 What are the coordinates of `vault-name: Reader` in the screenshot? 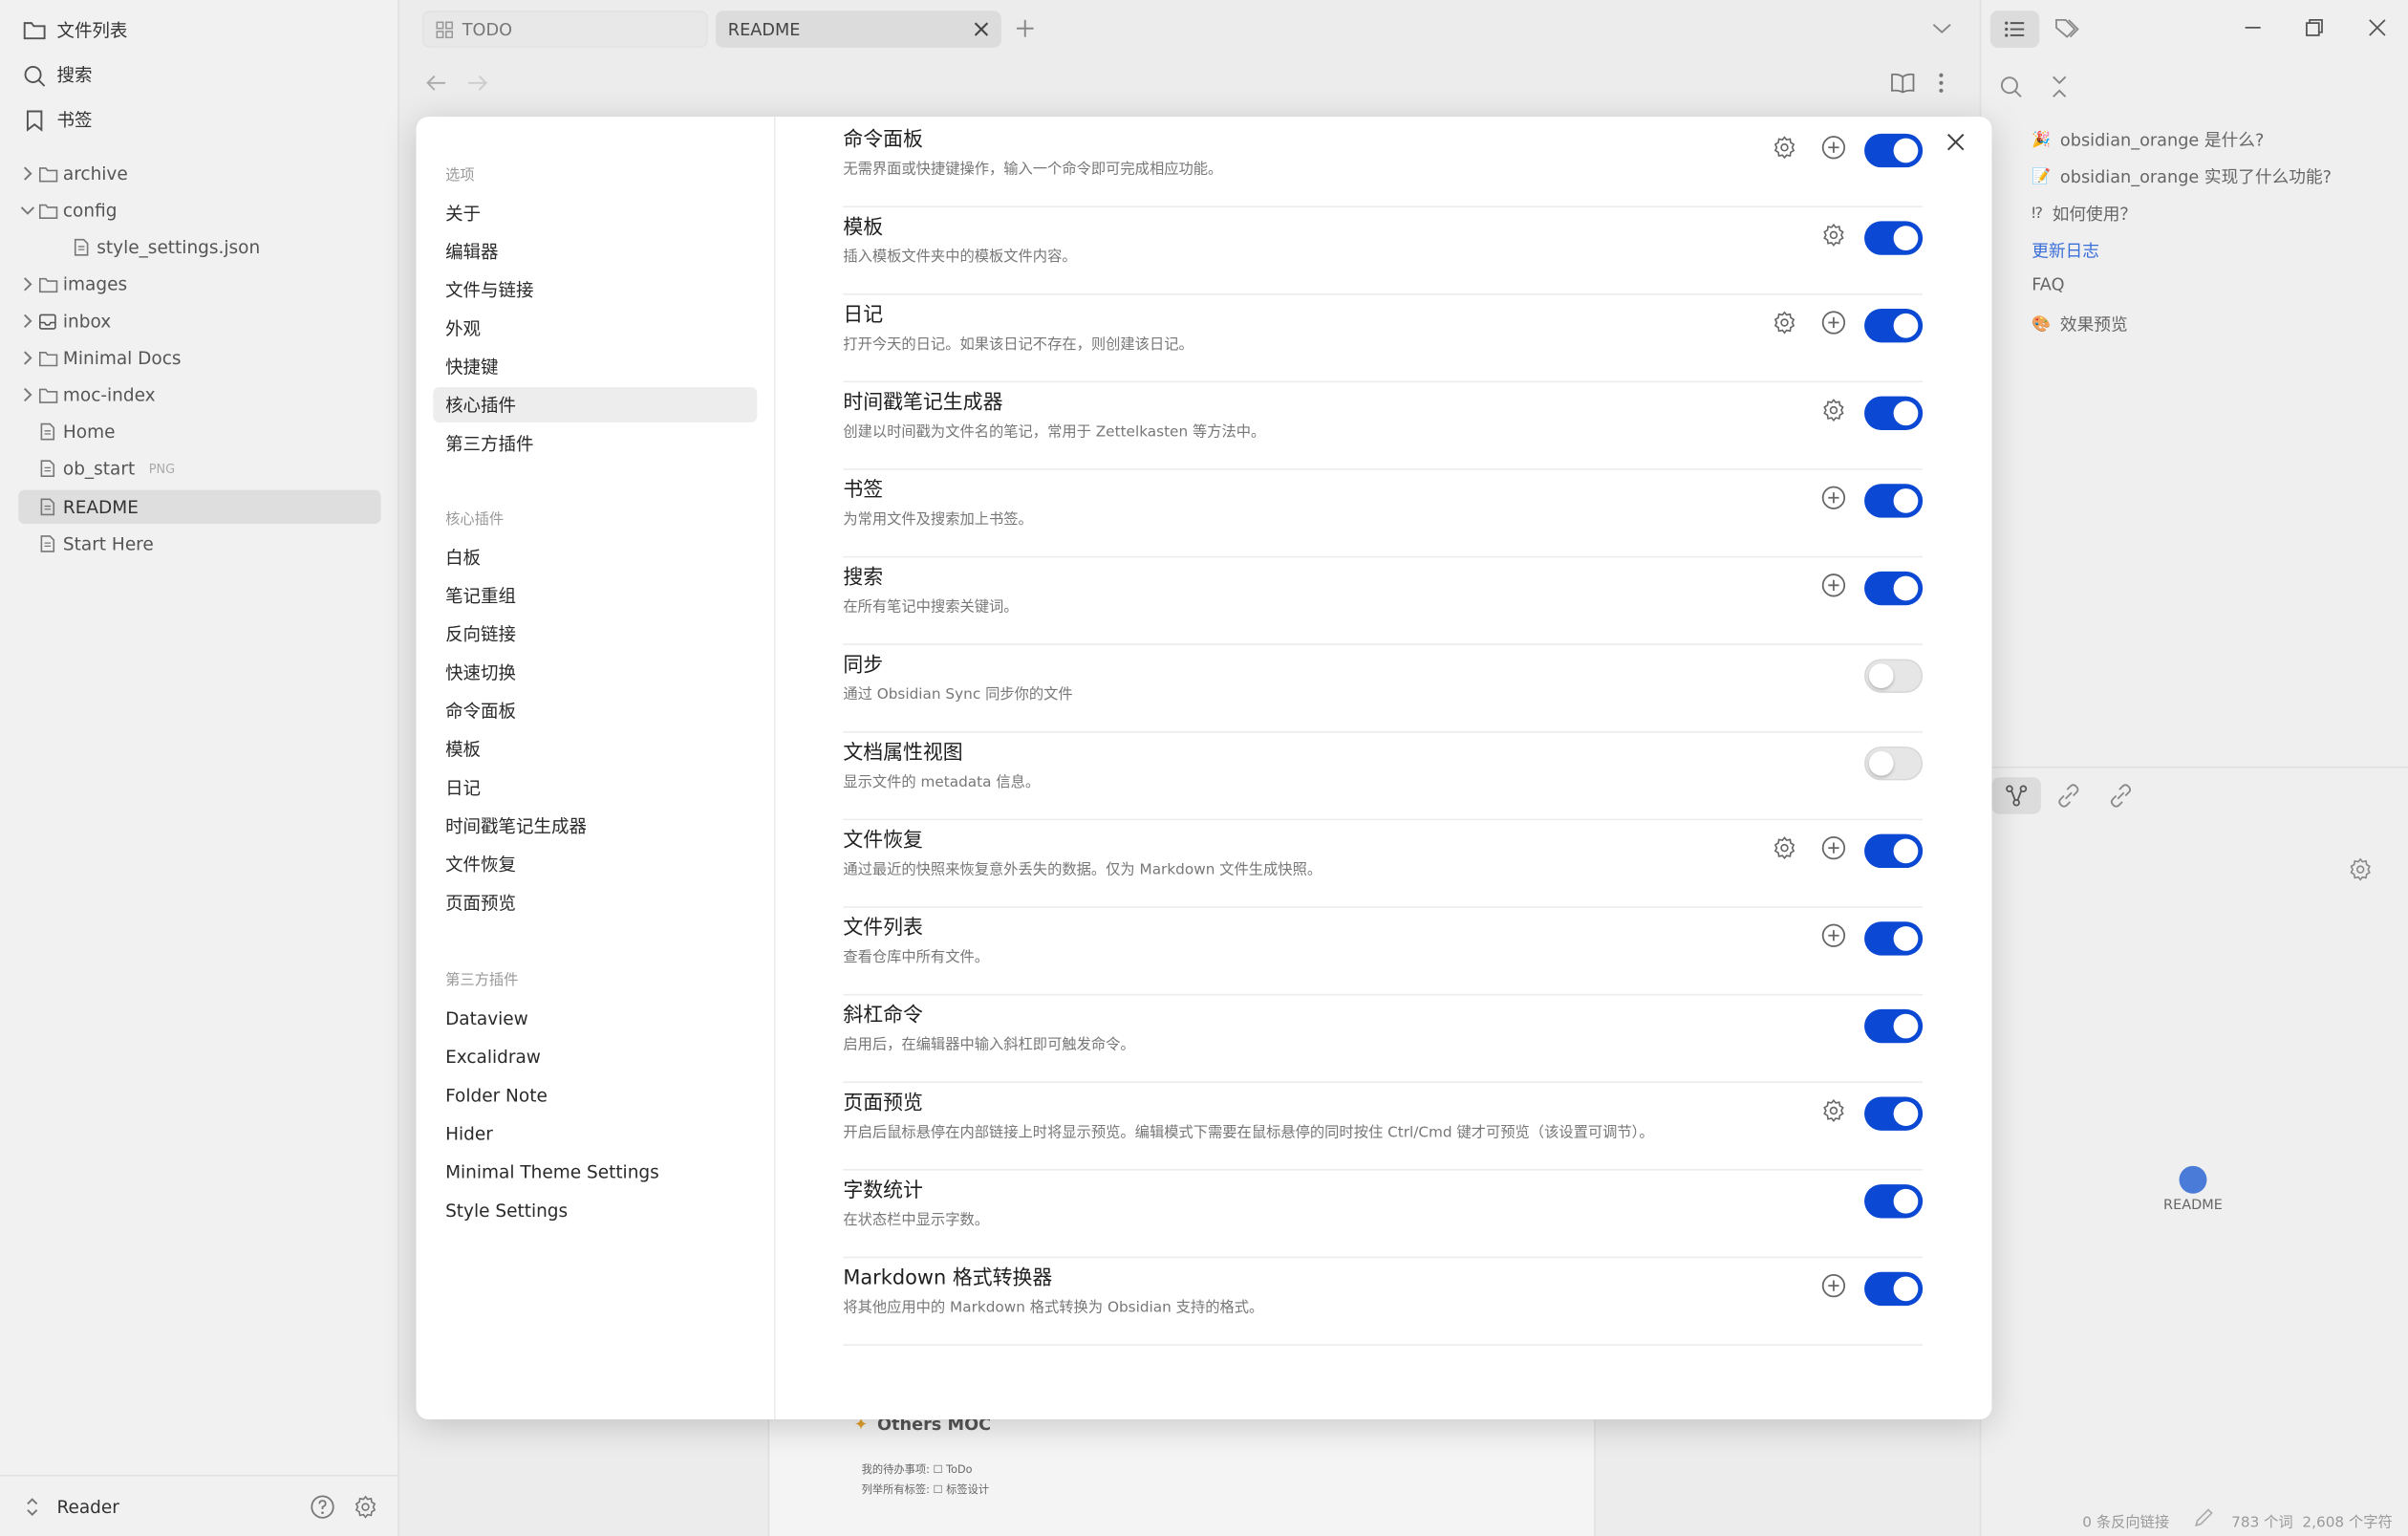 It's located at (87, 1507).